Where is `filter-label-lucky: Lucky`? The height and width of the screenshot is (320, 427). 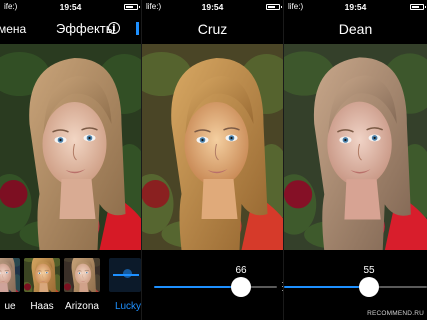
filter-label-lucky: Lucky is located at coordinates (123, 306).